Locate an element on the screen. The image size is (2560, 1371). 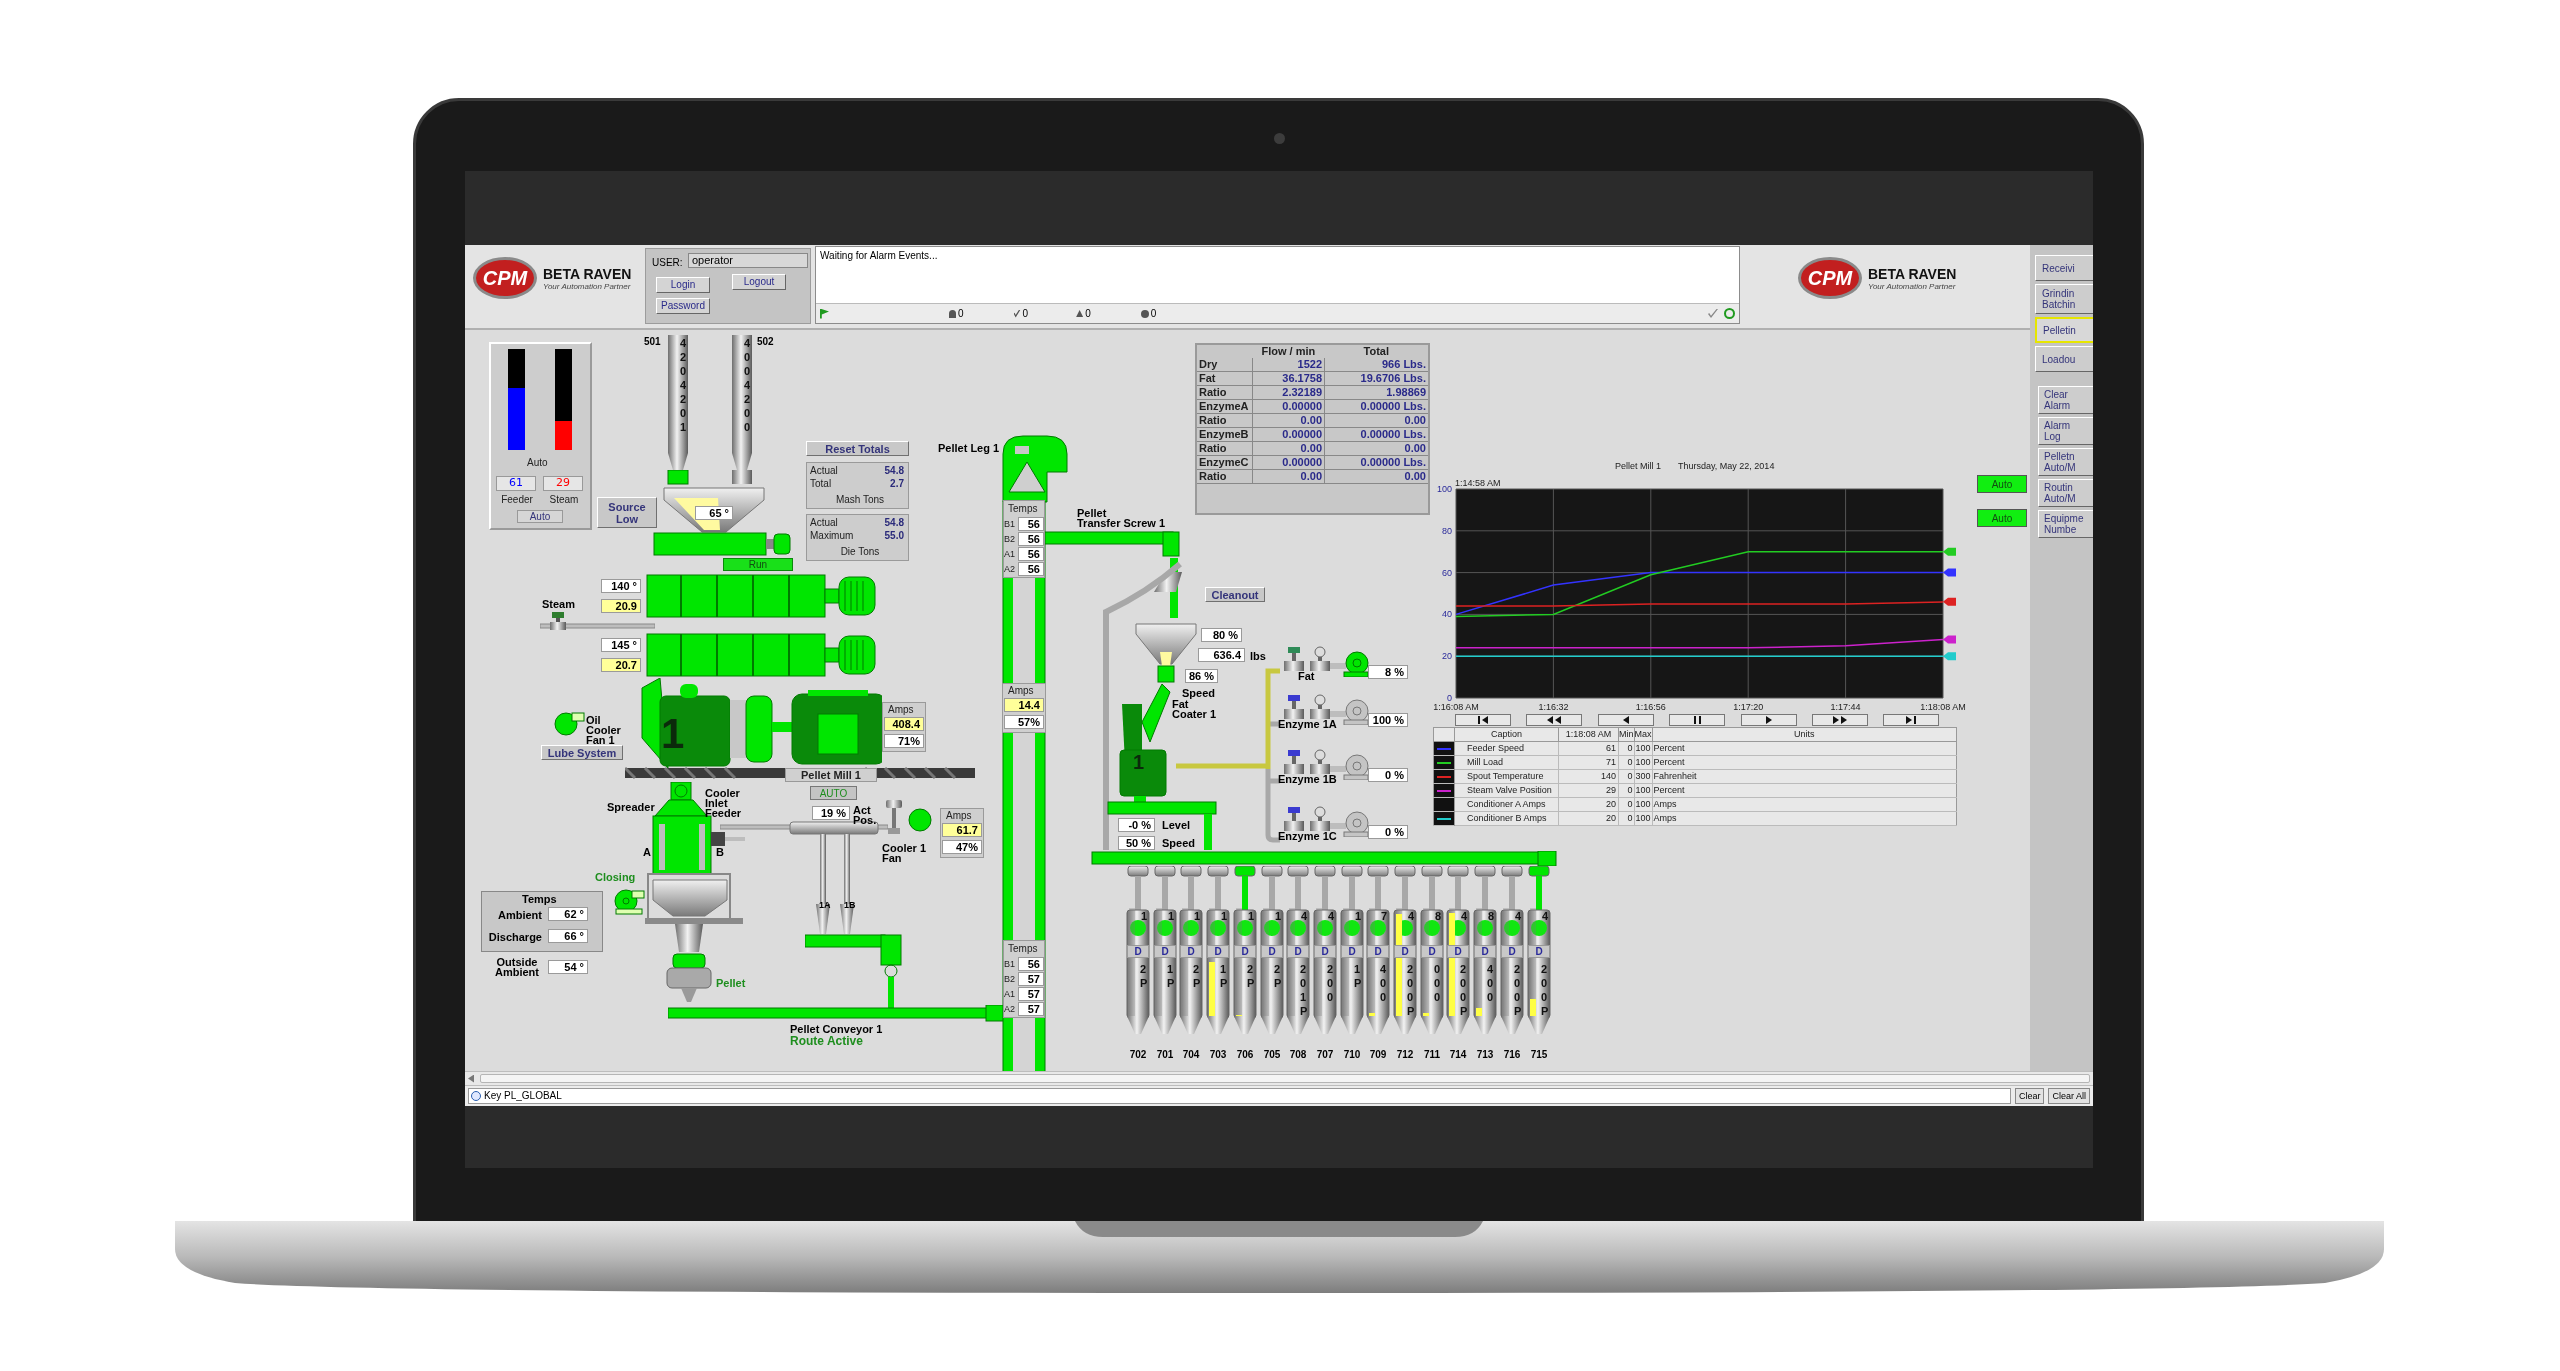
nav-button: Routin Auto/M is located at coordinates (2065, 493).